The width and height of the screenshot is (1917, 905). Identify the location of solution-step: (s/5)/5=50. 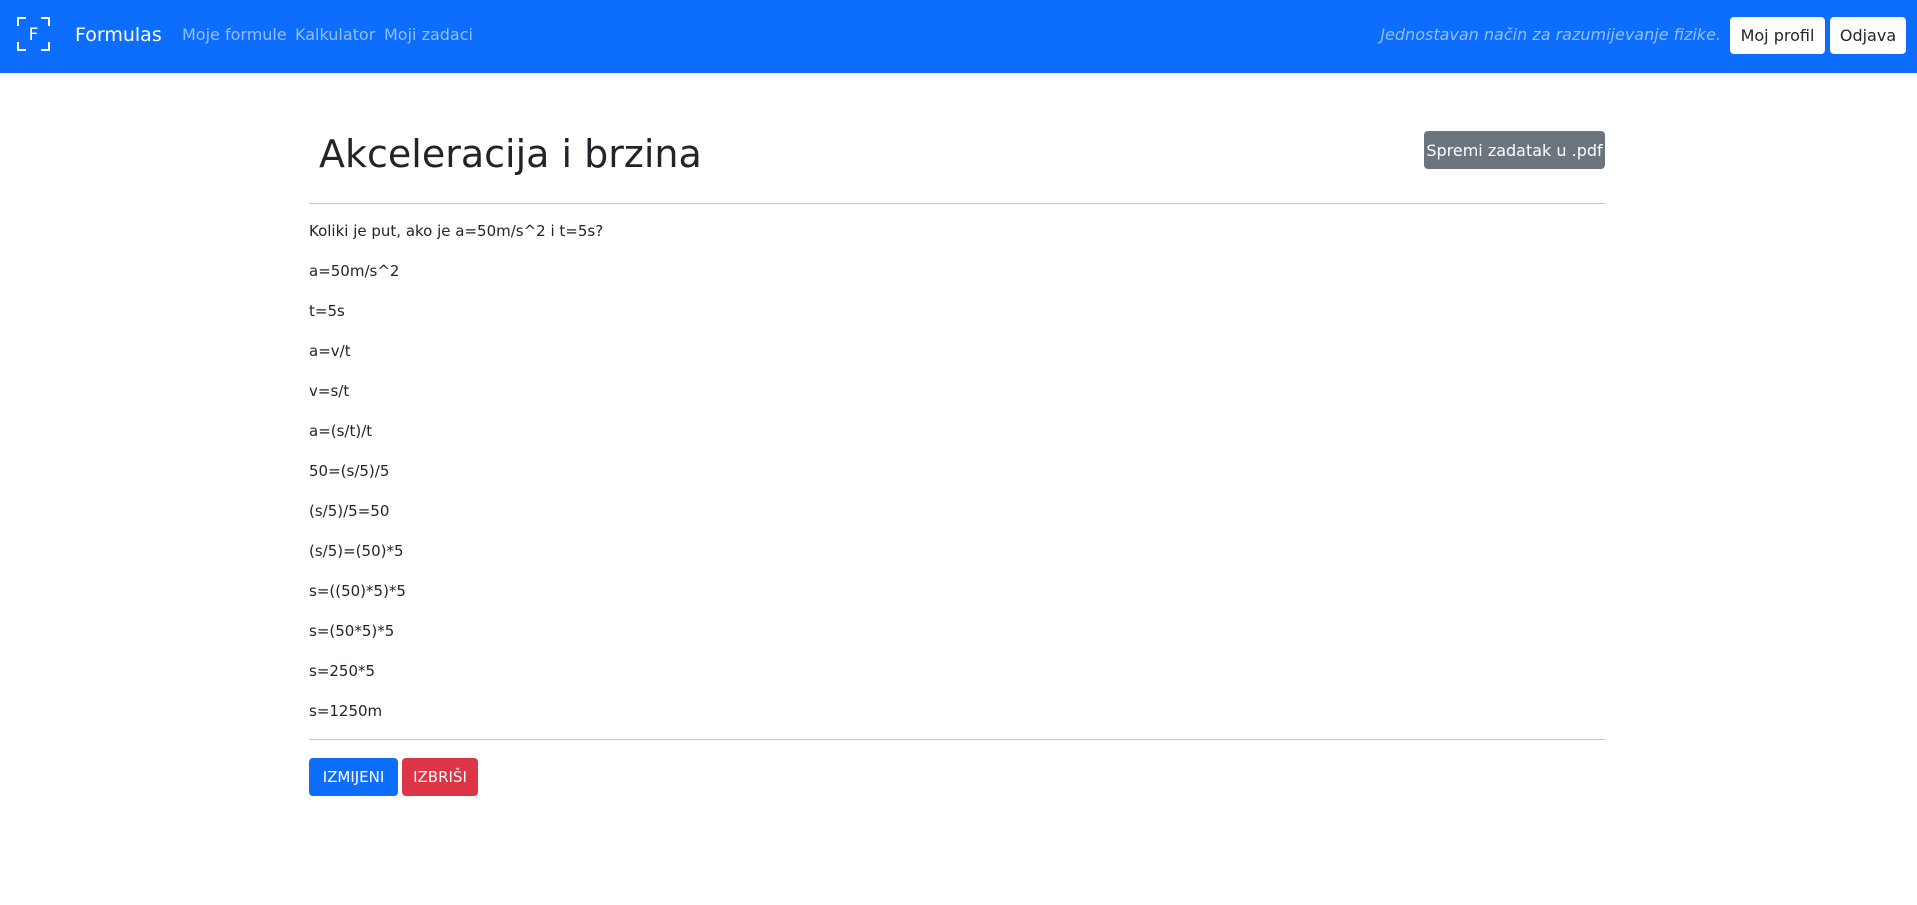
(349, 511).